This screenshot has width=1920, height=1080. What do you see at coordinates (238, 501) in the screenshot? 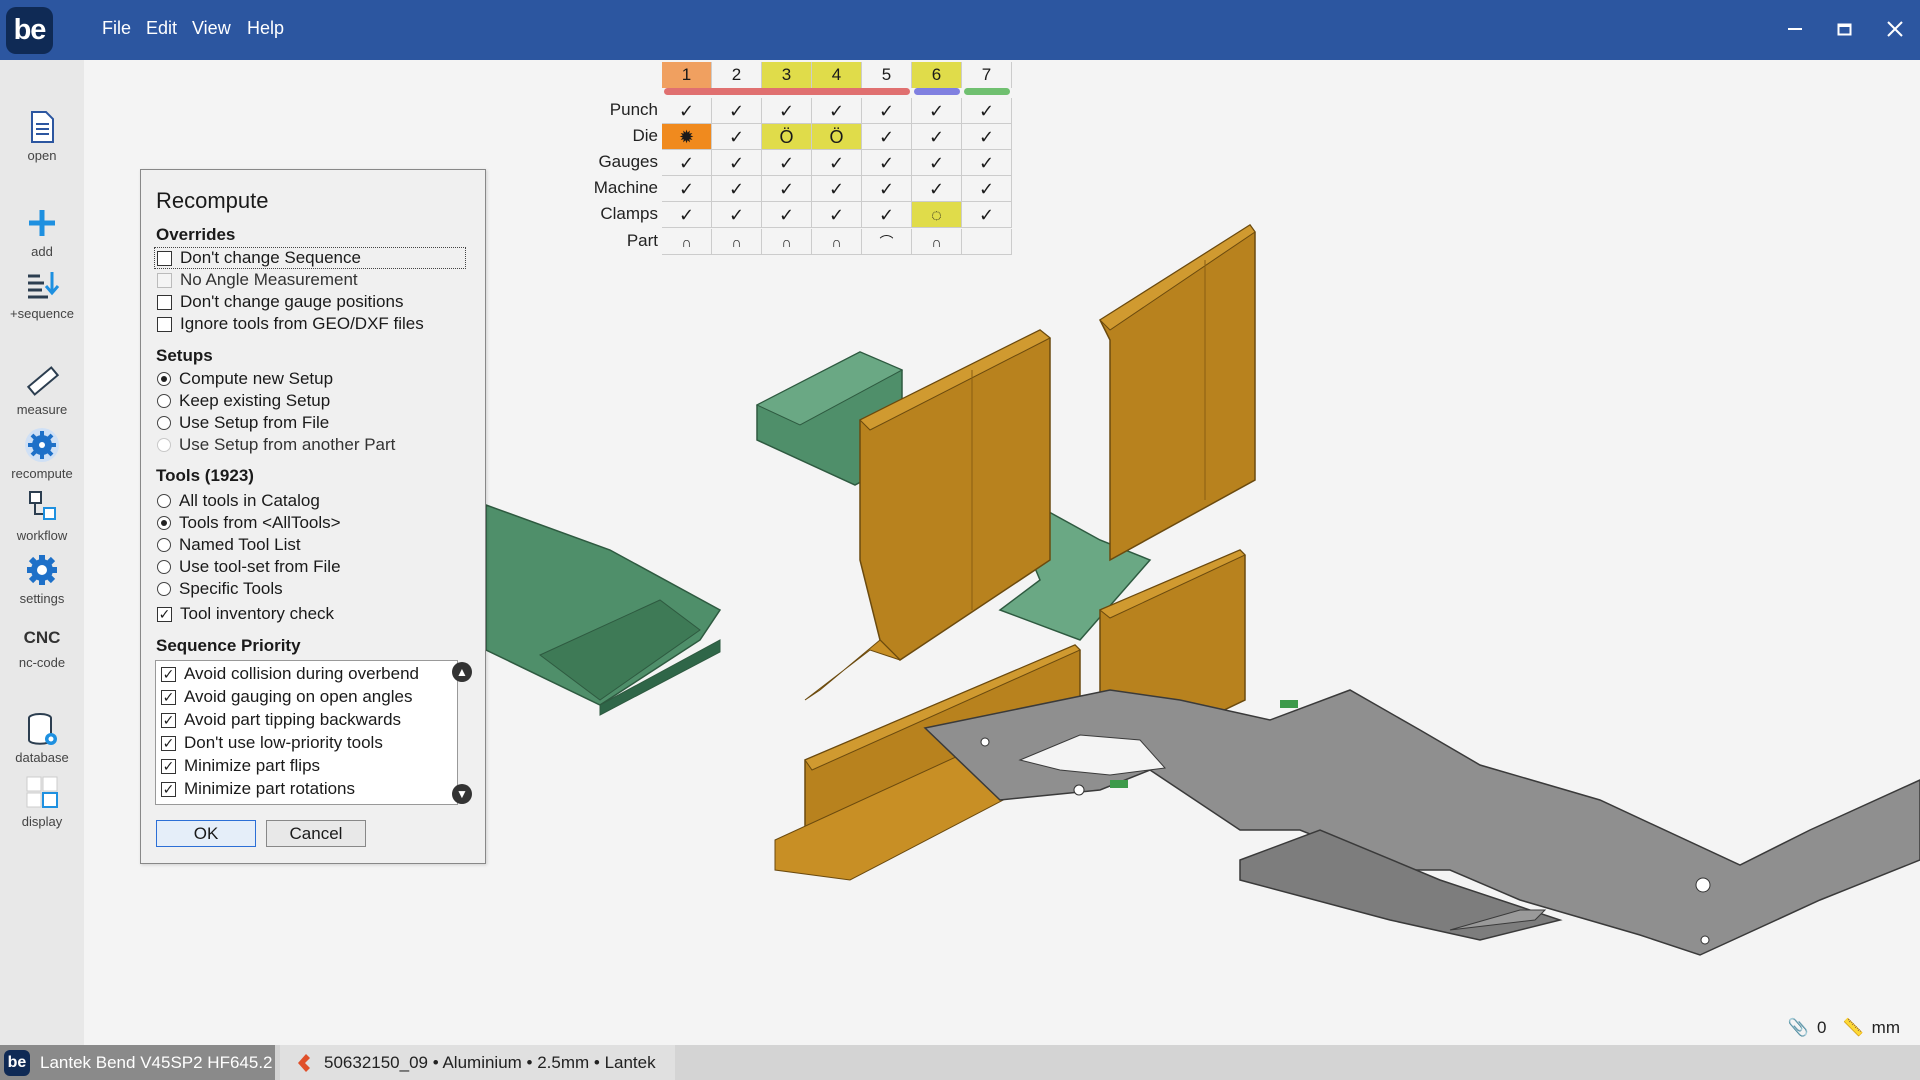
I see `radio-all-tools-catalog: All tools in Catalog` at bounding box center [238, 501].